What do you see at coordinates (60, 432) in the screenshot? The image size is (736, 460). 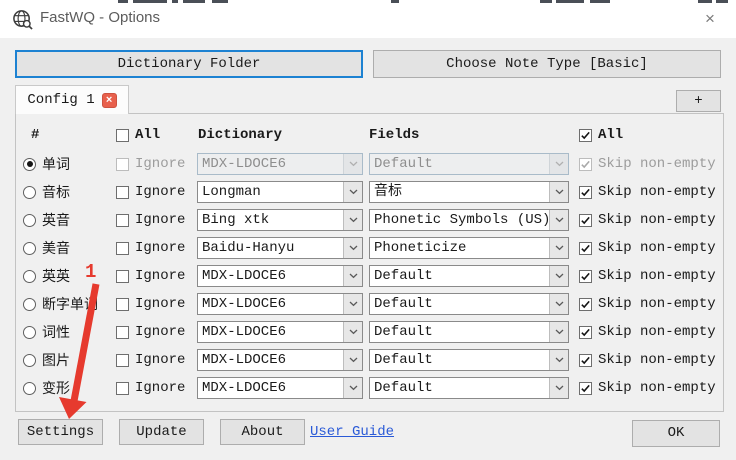 I see `settings-button: Settings` at bounding box center [60, 432].